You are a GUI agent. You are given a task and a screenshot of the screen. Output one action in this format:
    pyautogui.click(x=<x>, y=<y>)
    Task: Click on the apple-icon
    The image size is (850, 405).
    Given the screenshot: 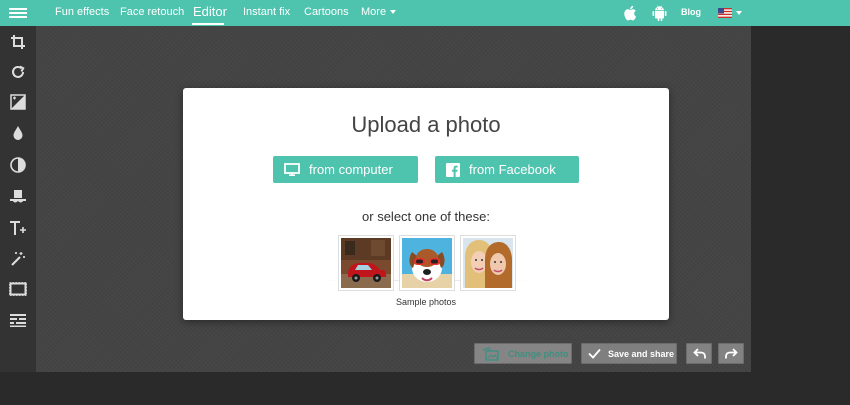 What is the action you would take?
    pyautogui.click(x=630, y=13)
    